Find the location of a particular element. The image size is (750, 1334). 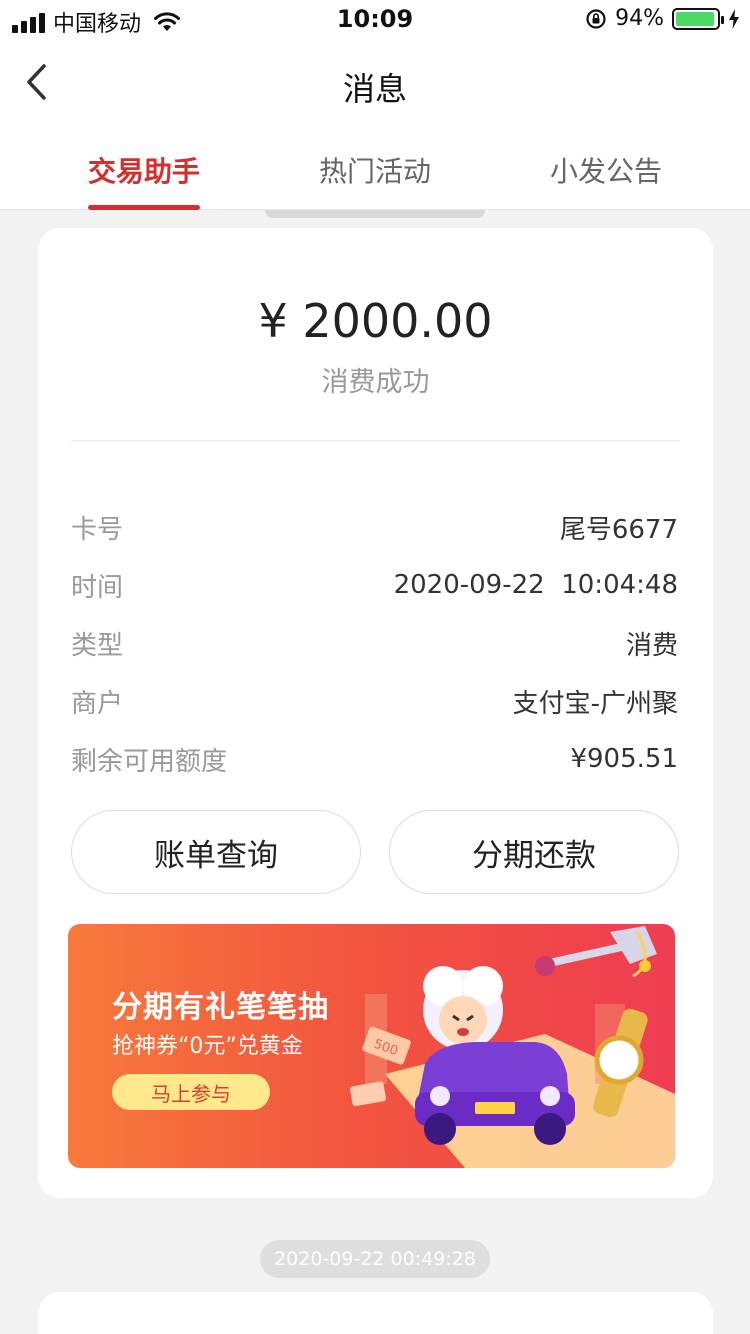

banner-subtitle: 抢神券“0元”兑黄金 is located at coordinates (207, 1046).